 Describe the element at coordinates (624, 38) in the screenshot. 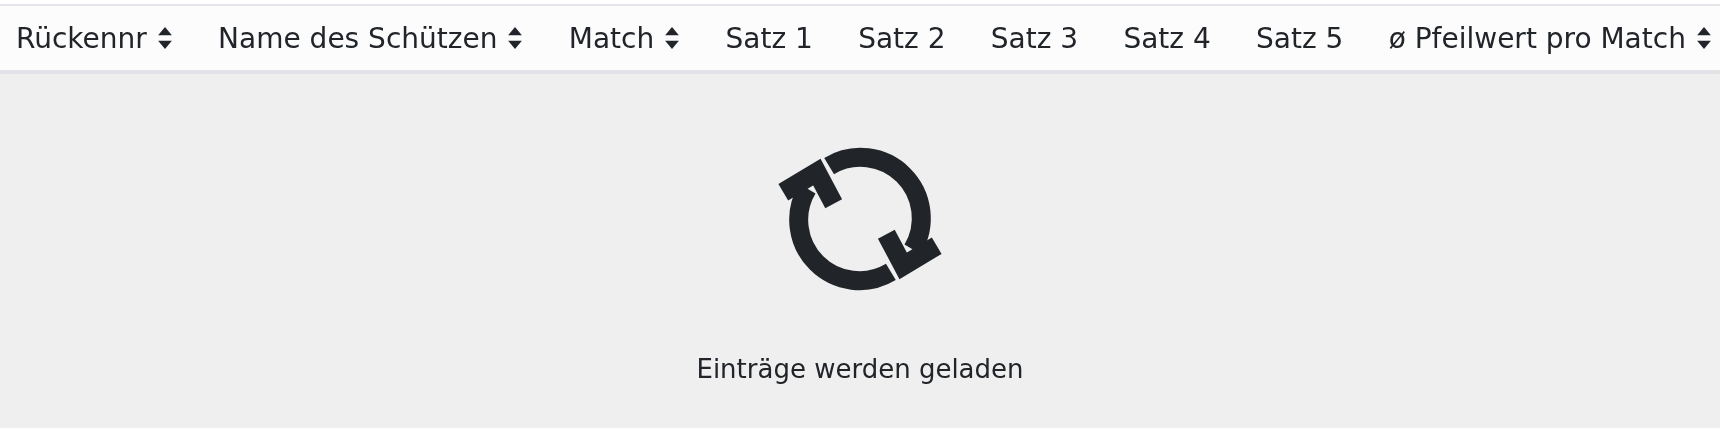

I see `column-header: Match` at that location.